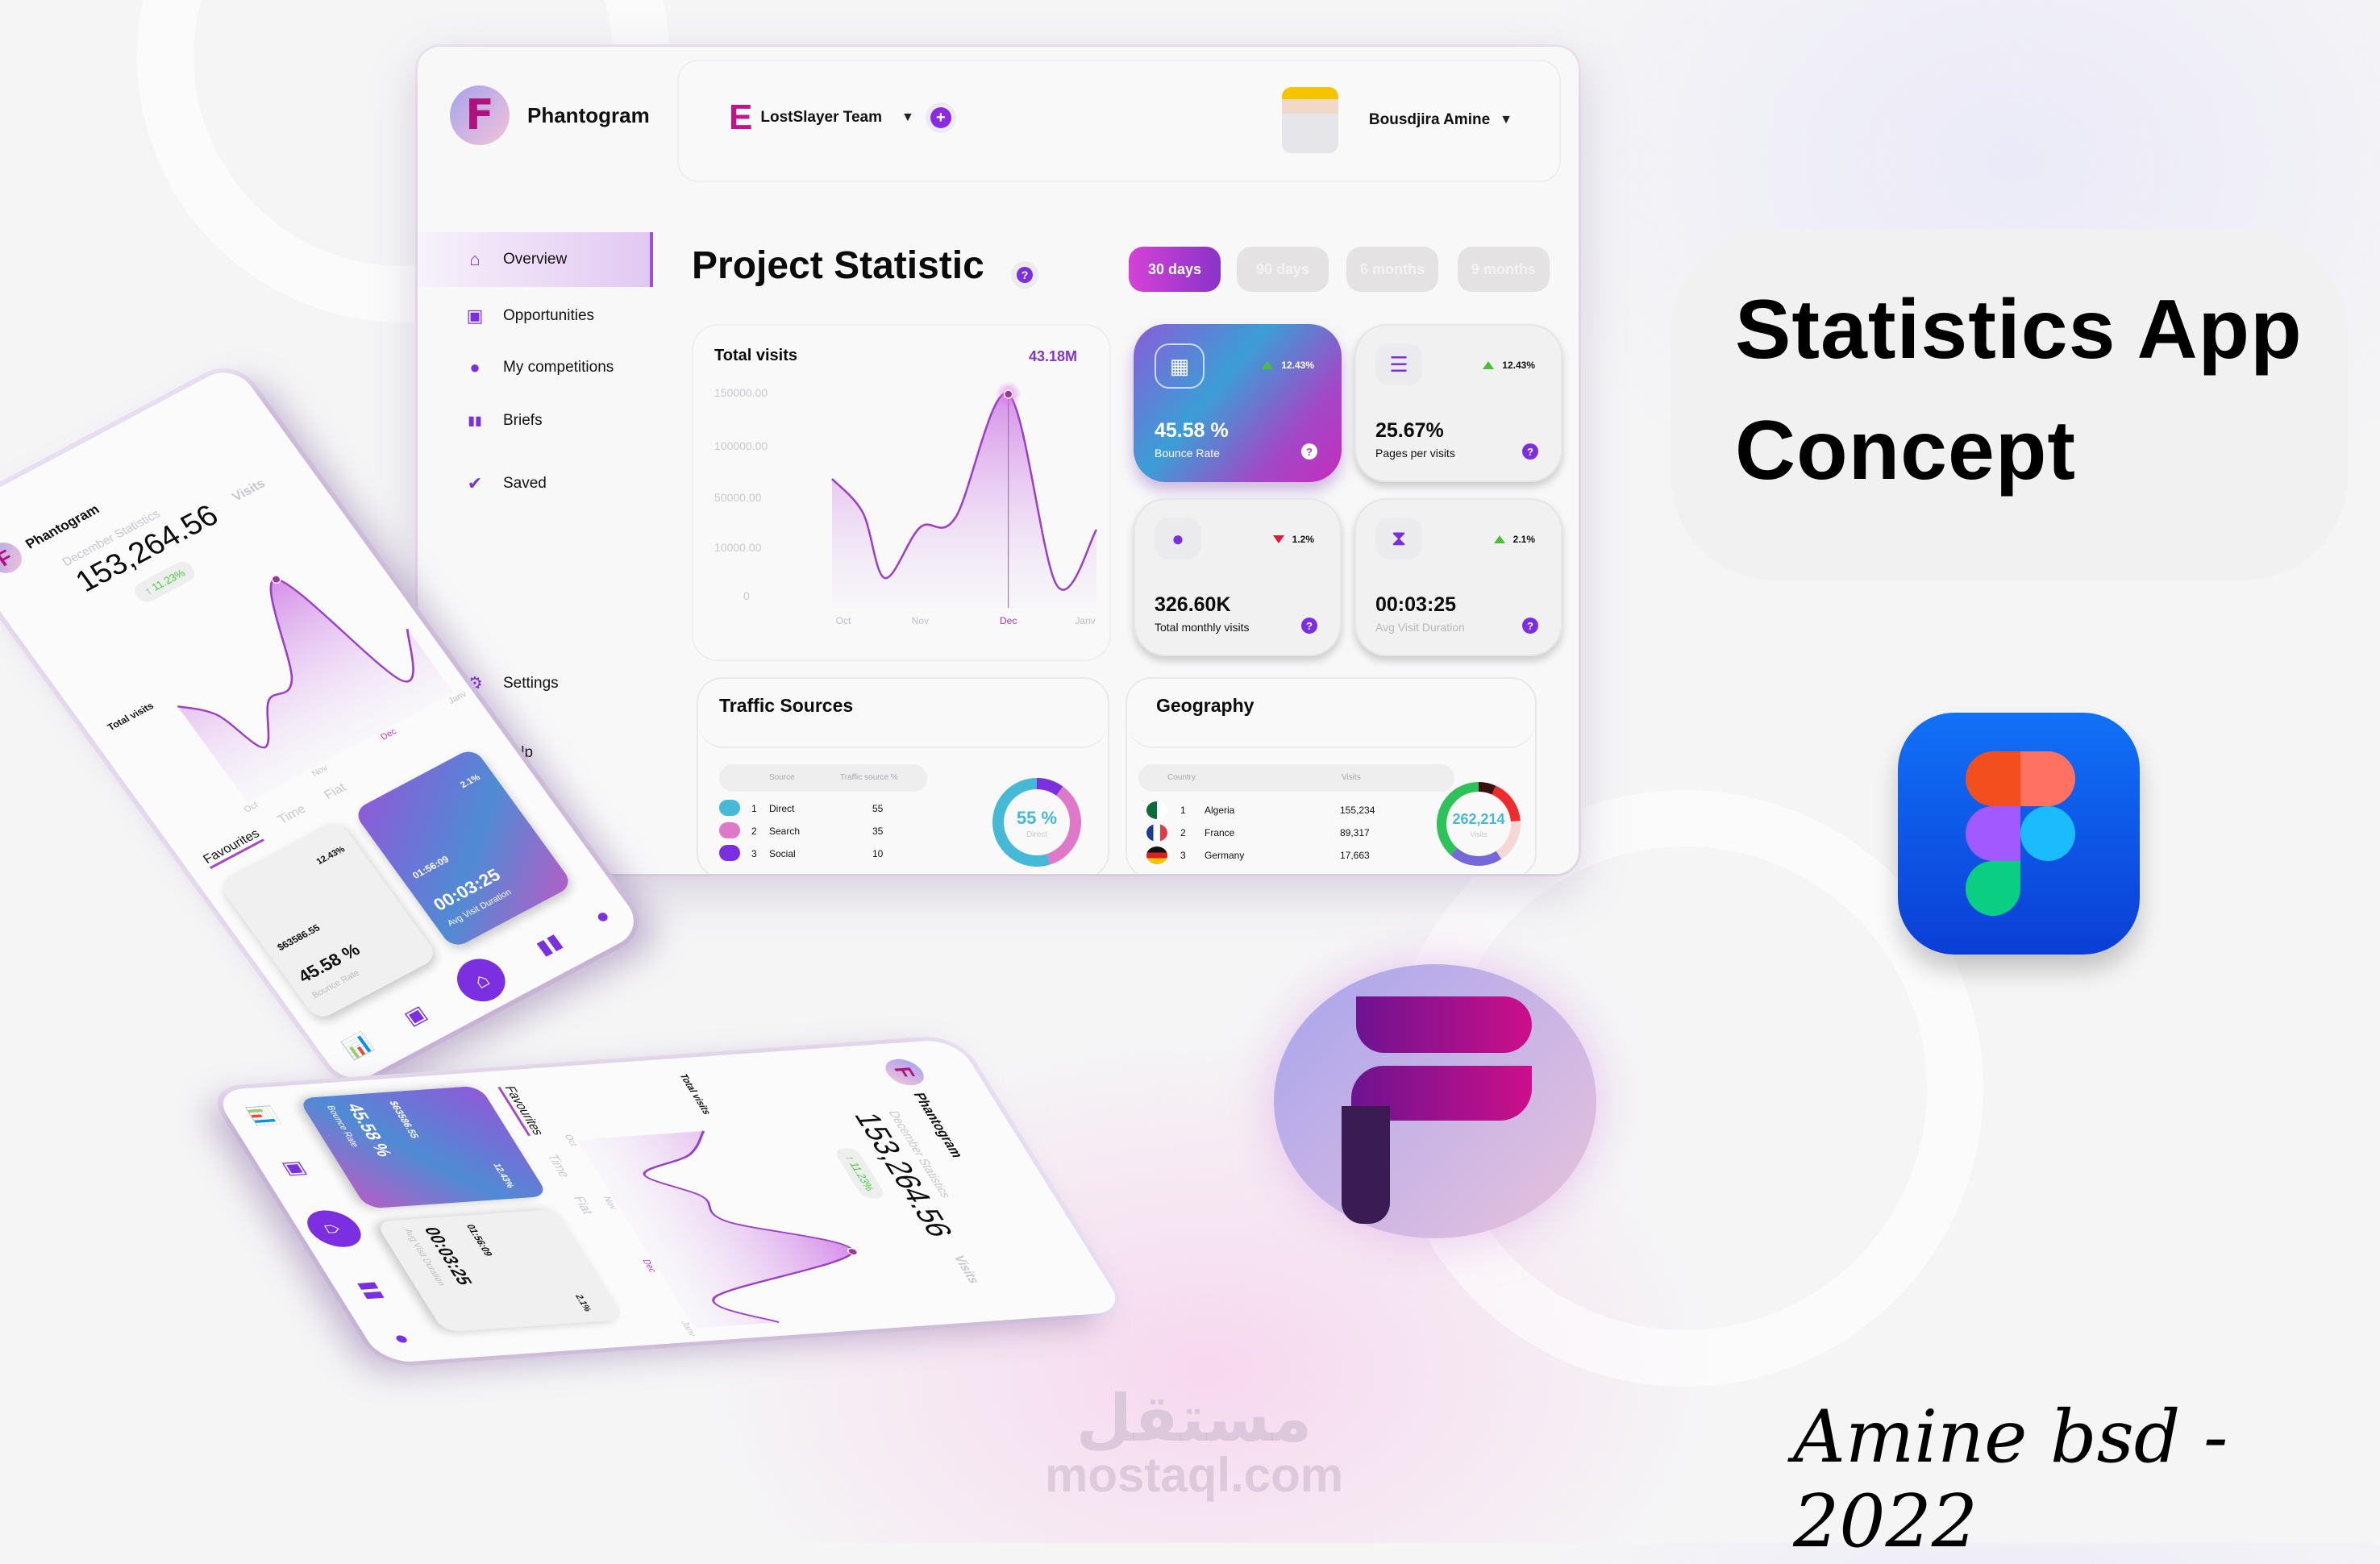 This screenshot has height=1564, width=2380. Describe the element at coordinates (1458, 403) in the screenshot. I see `stat-card-pages-per-visits: ☰ 12.43% 25.67% Pages per visits ?` at that location.